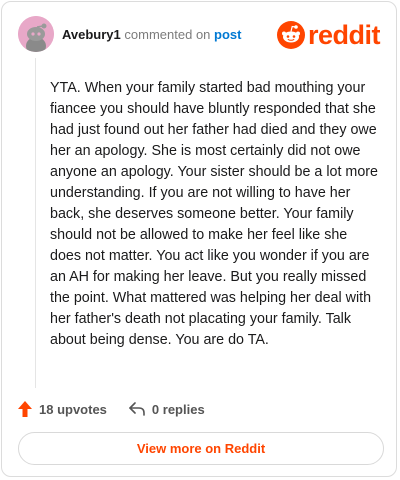  Describe the element at coordinates (137, 409) in the screenshot. I see `reply-icon` at that location.